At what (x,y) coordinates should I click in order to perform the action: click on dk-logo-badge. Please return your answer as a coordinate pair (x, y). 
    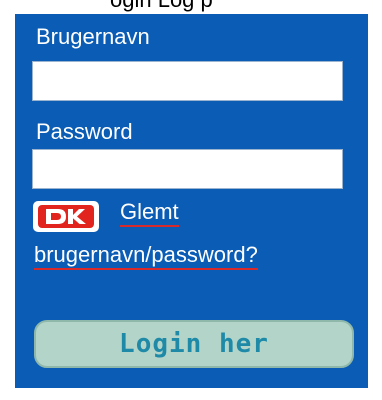
    Looking at the image, I should click on (66, 216).